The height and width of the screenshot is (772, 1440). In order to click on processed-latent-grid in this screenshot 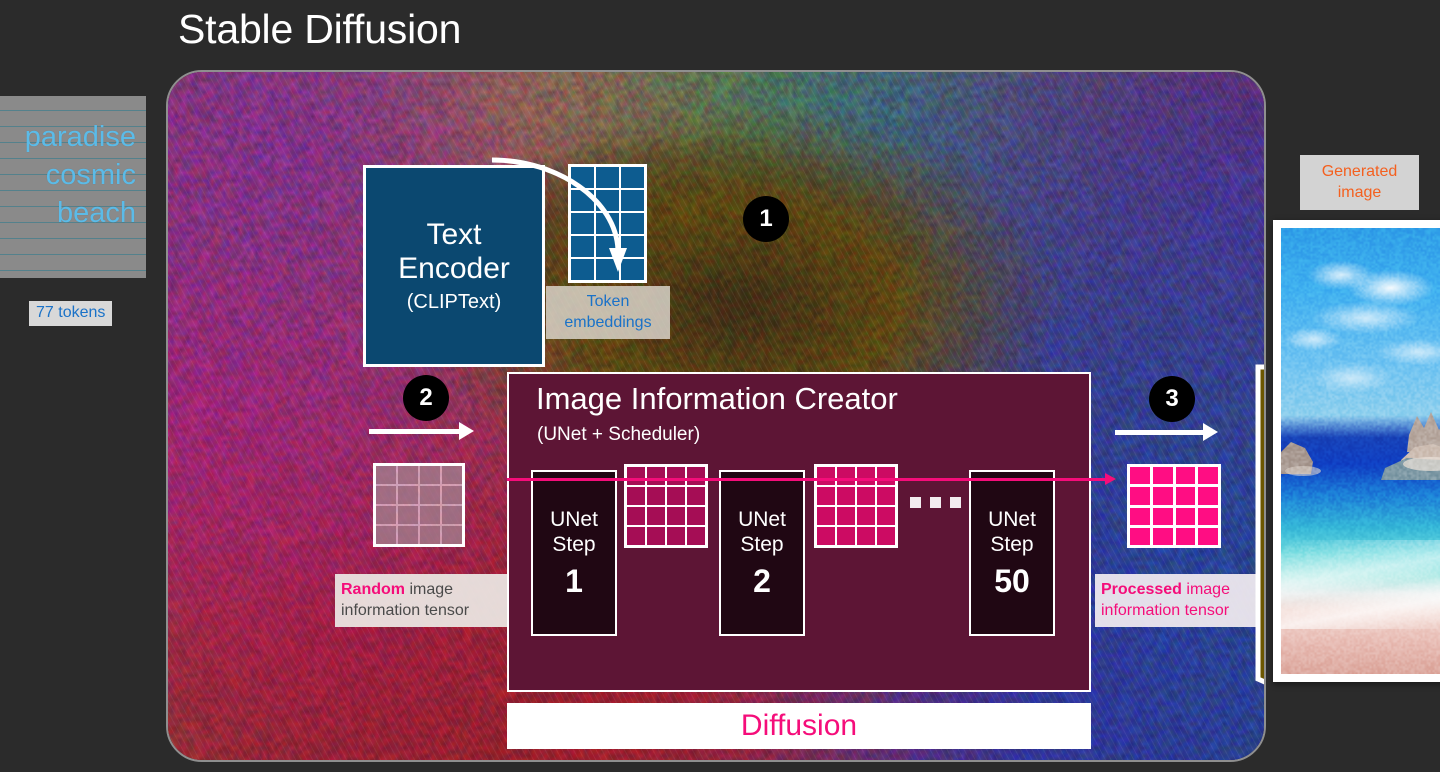, I will do `click(1174, 506)`.